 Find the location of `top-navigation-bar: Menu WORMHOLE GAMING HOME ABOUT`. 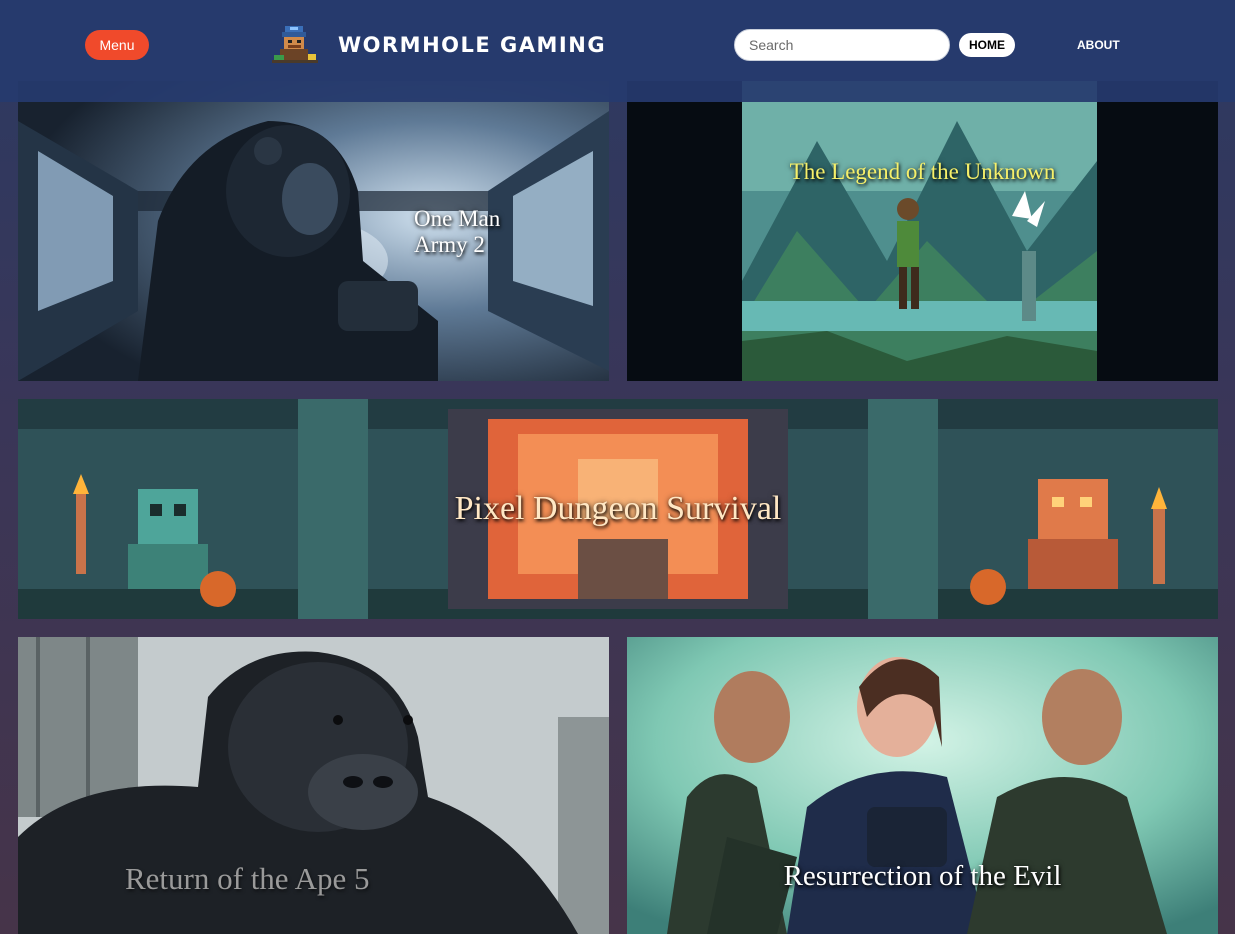

top-navigation-bar: Menu WORMHOLE GAMING HOME ABOUT is located at coordinates (617, 51).